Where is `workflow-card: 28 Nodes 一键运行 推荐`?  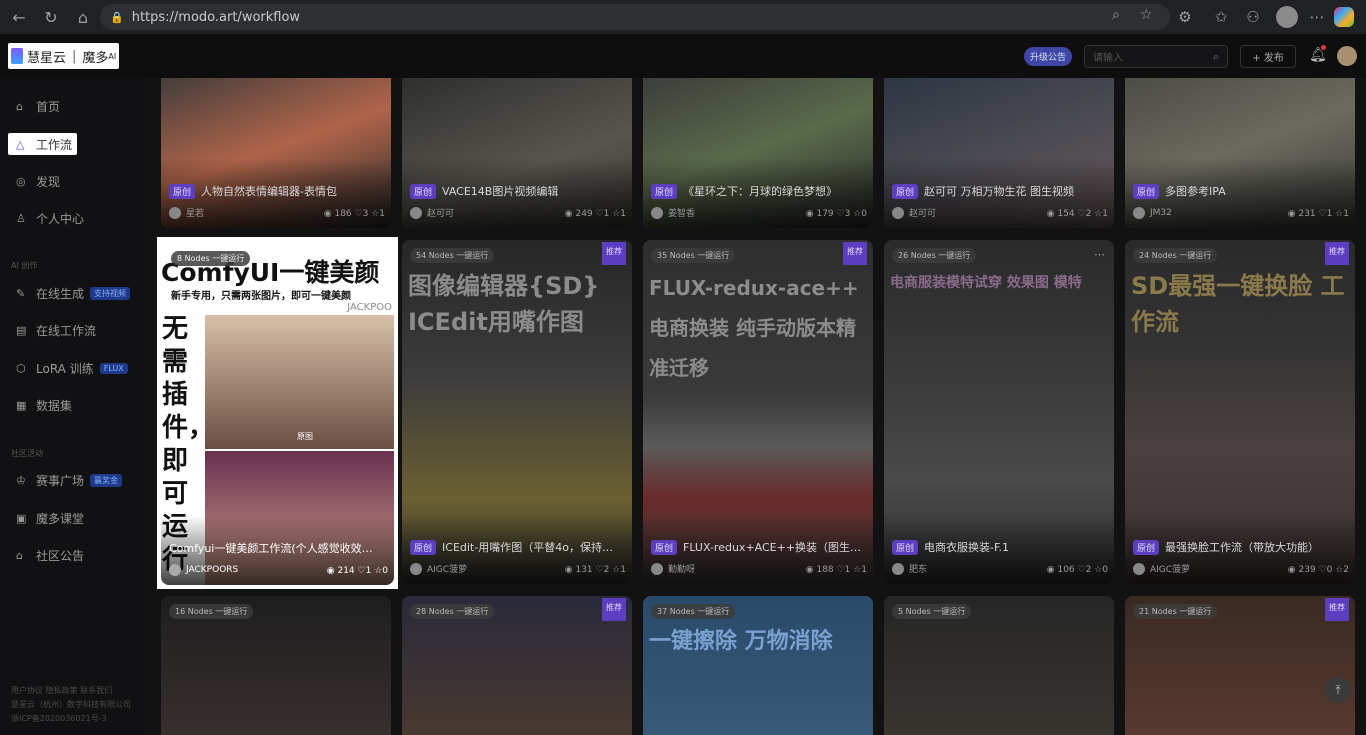
workflow-card: 28 Nodes 一键运行 推荐 is located at coordinates (517, 665).